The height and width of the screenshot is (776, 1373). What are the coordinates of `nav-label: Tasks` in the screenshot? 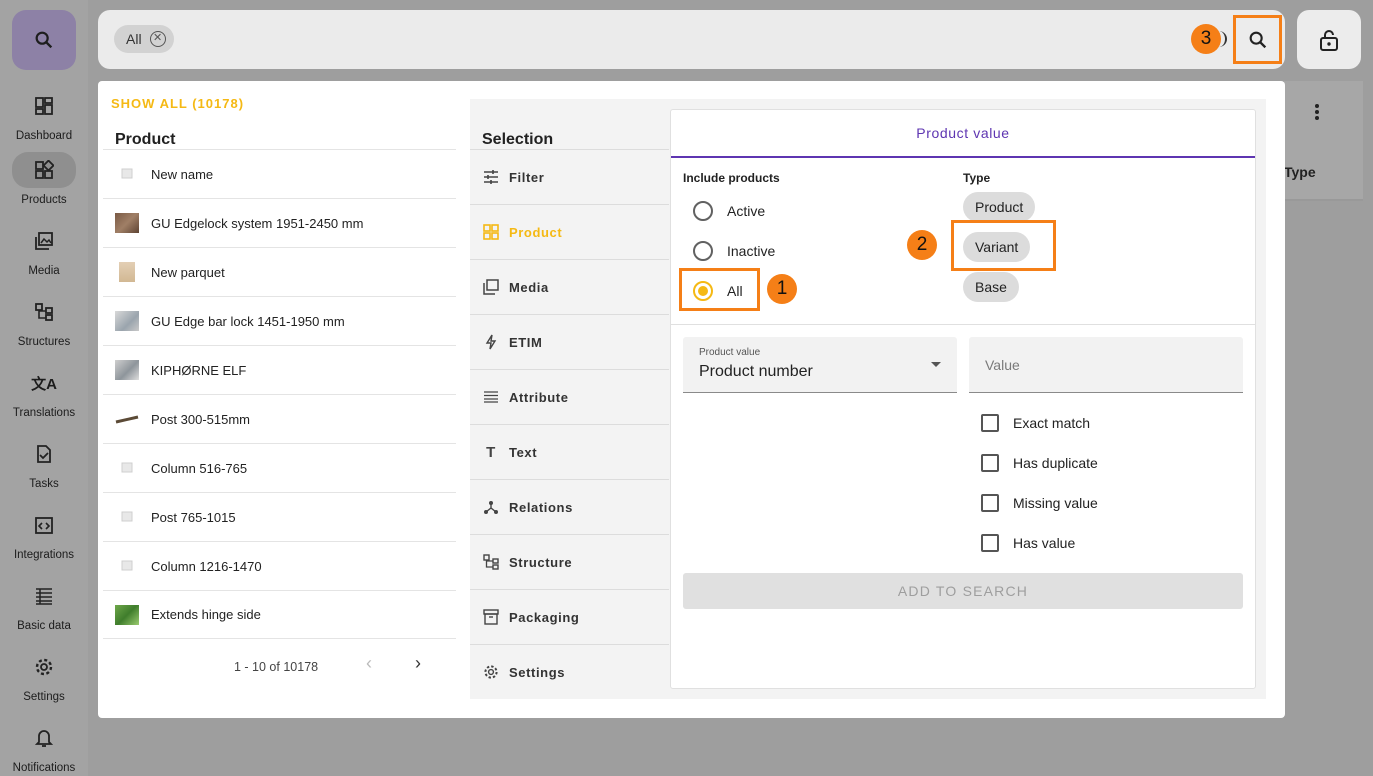 It's located at (44, 484).